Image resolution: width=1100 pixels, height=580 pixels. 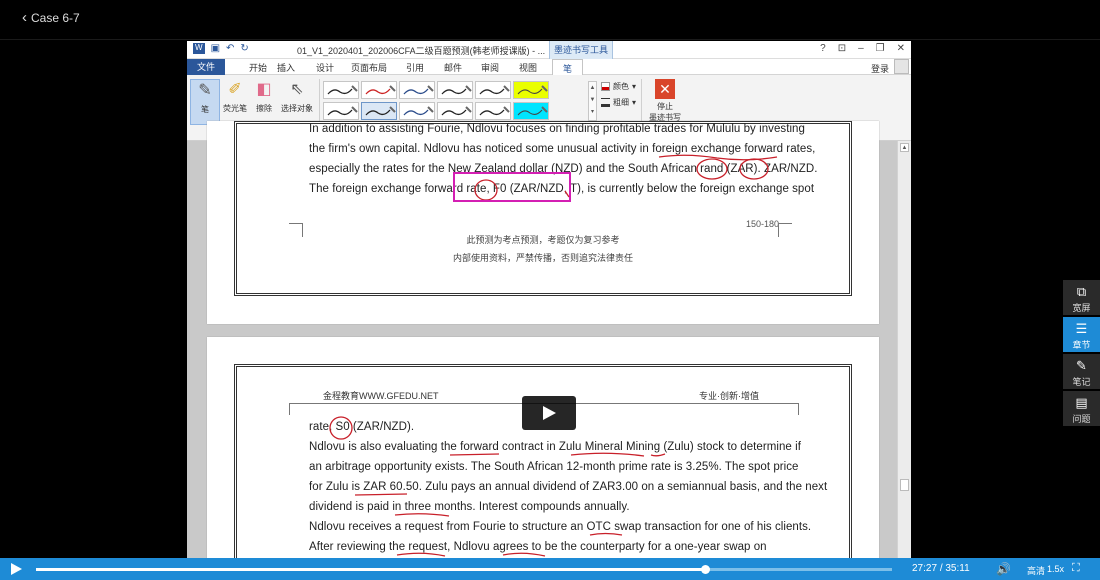 What do you see at coordinates (415, 67) in the screenshot?
I see `tab-references: 引用` at bounding box center [415, 67].